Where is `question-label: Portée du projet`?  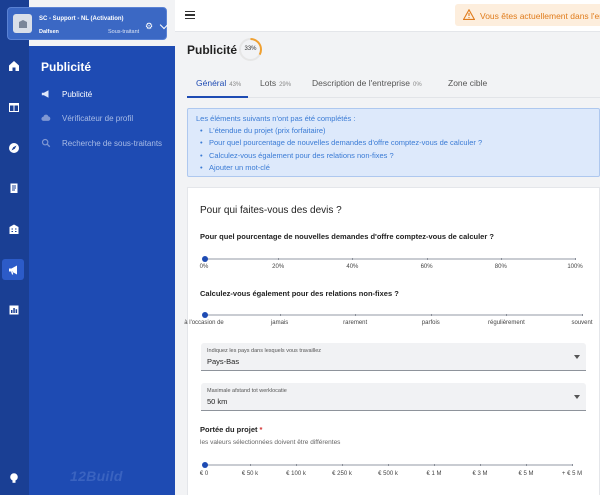
question-label: Portée du projet is located at coordinates (229, 429).